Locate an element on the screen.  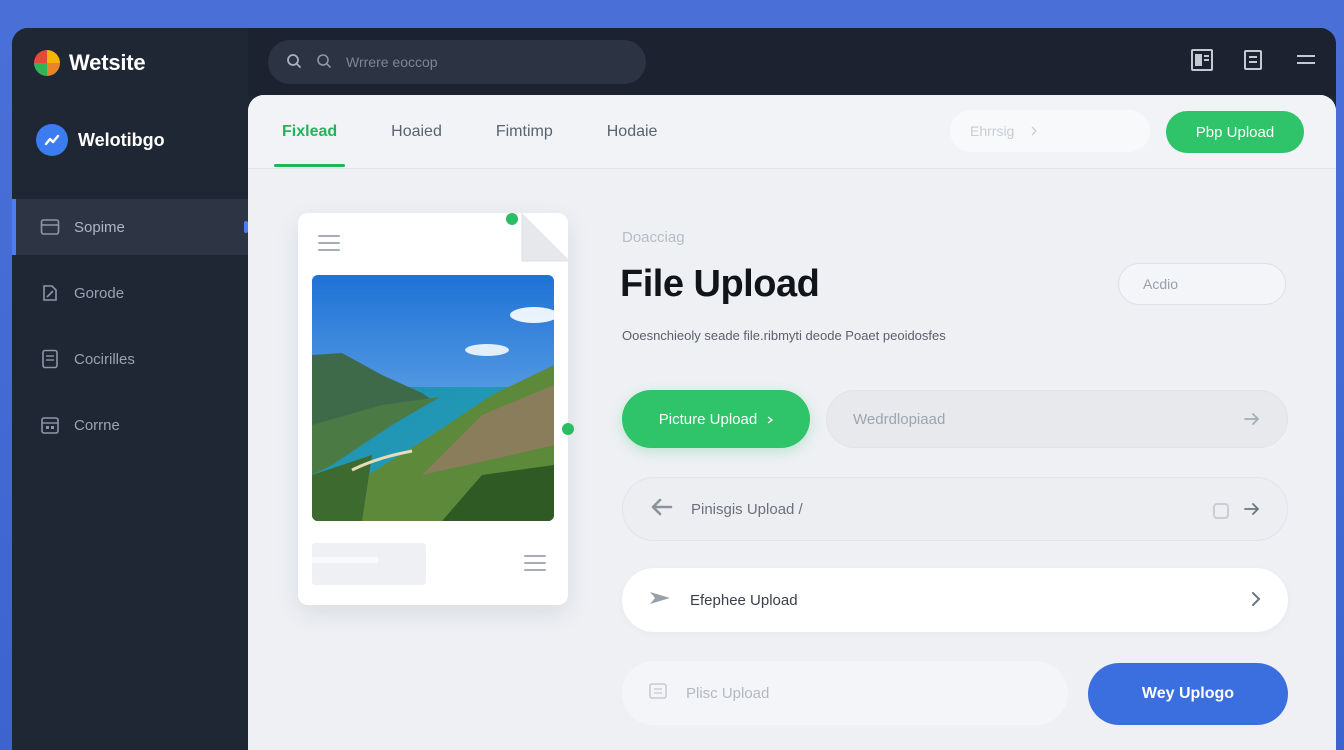
file-url-field: Wedrdlopiaad is located at coordinates (1057, 419).